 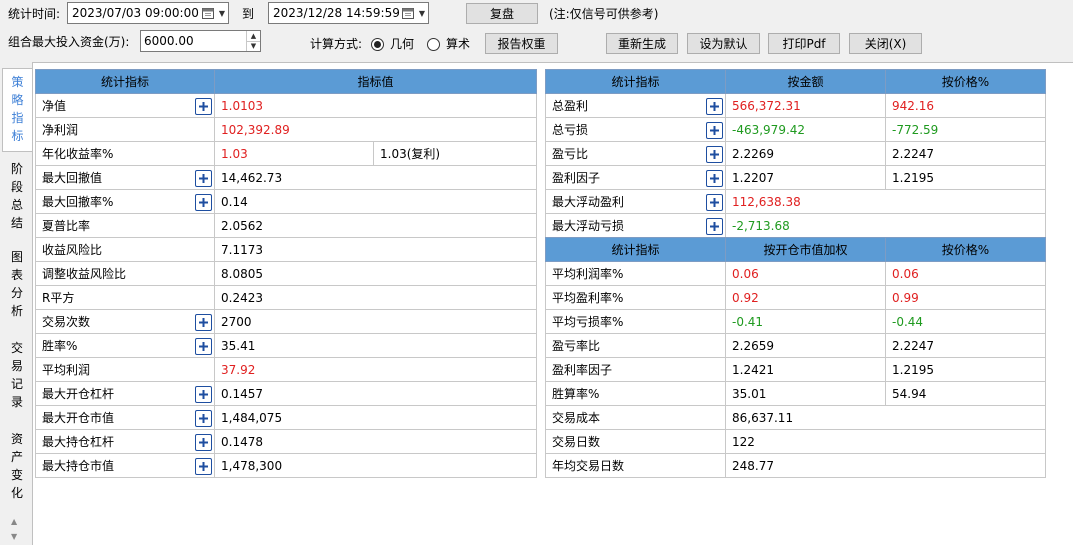 What do you see at coordinates (795, 465) in the screenshot?
I see `table-row: 年均交易日数 248.77` at bounding box center [795, 465].